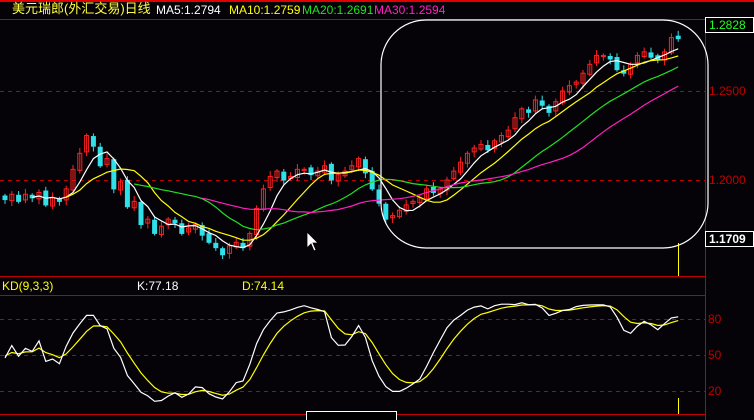  What do you see at coordinates (188, 10) in the screenshot?
I see `ma5-label: MA5:1.2794` at bounding box center [188, 10].